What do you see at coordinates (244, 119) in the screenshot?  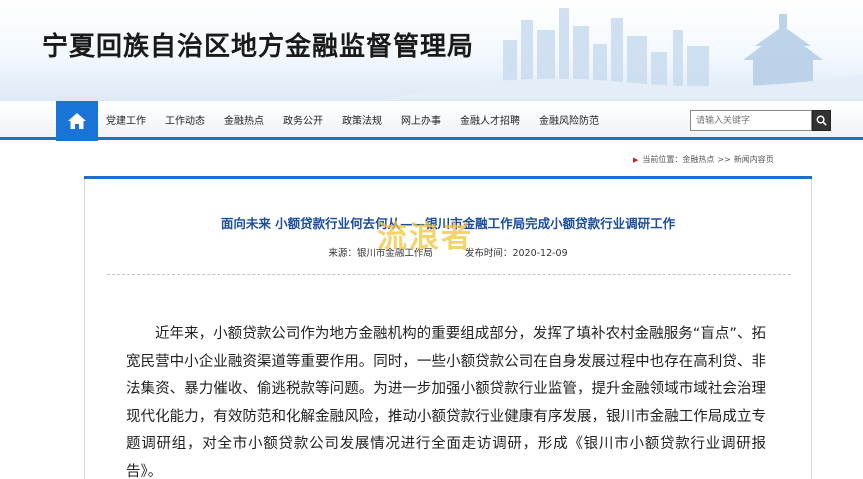 I see `nav-item-finance-hotspot: 金融热点` at bounding box center [244, 119].